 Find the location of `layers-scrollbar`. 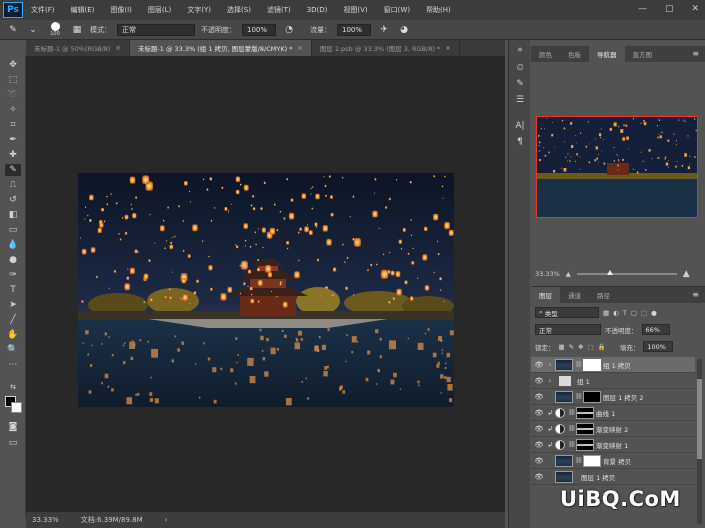

layers-scrollbar is located at coordinates (699, 441).